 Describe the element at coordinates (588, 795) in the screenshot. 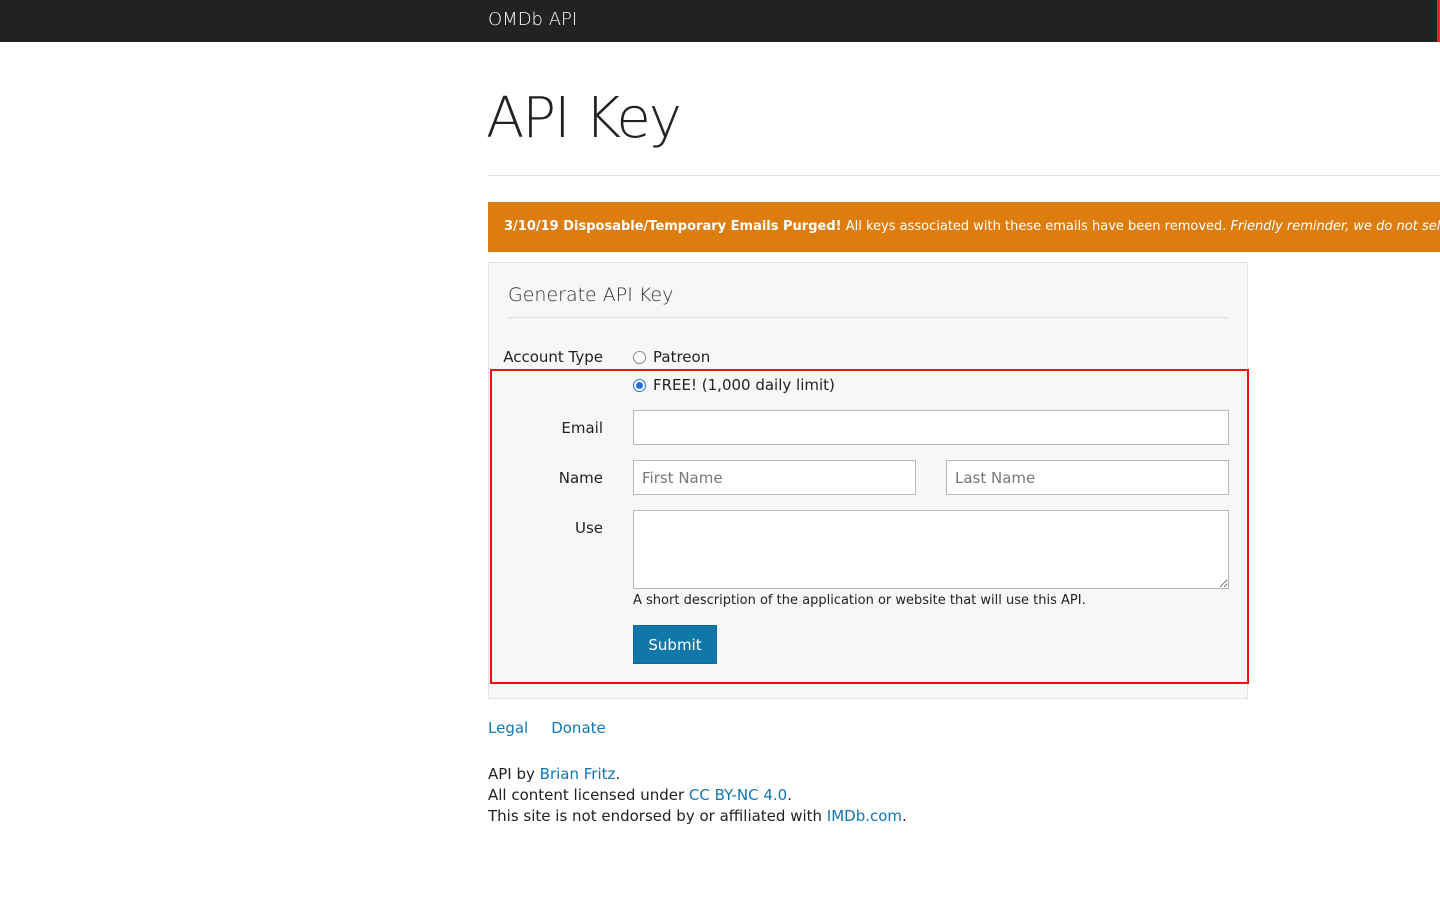

I see `license-prefix: All content licensed under` at that location.